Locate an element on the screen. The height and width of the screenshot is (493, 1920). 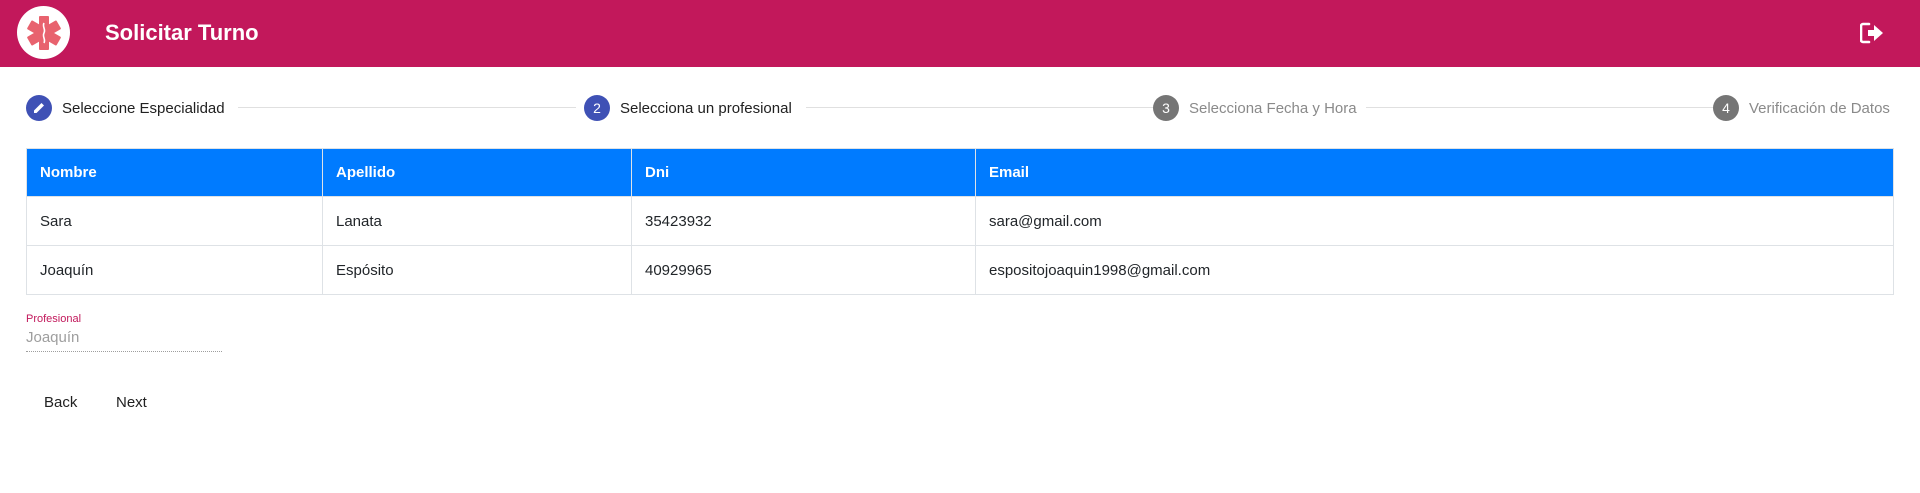
cell-dni: 35423932 is located at coordinates (803, 221).